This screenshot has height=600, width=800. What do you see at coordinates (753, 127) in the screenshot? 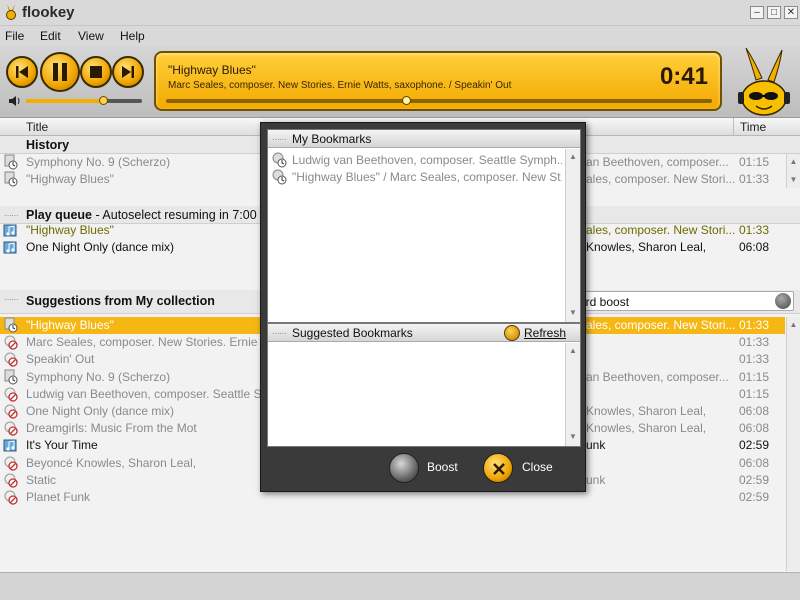
I see `column-time: Time` at bounding box center [753, 127].